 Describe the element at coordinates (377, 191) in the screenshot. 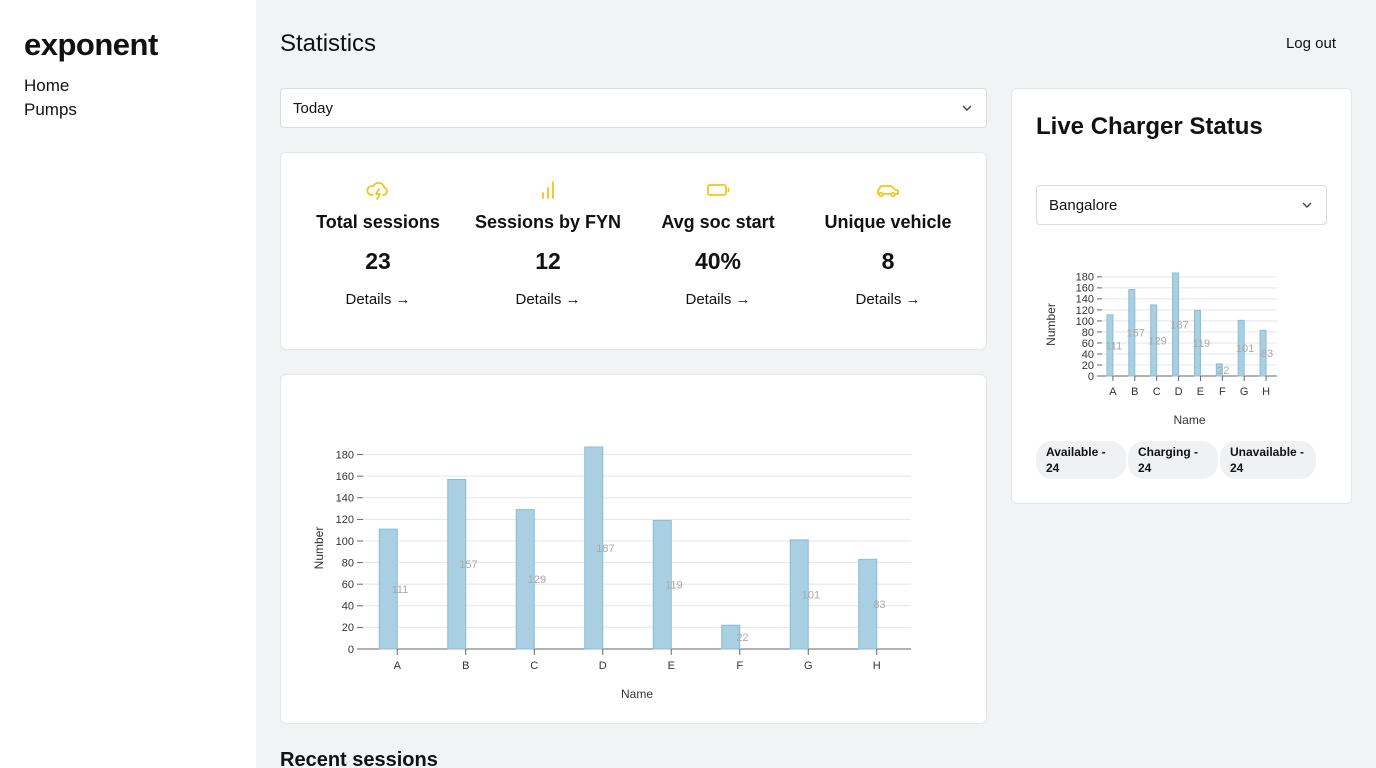

I see `storm-cloud-icon` at that location.